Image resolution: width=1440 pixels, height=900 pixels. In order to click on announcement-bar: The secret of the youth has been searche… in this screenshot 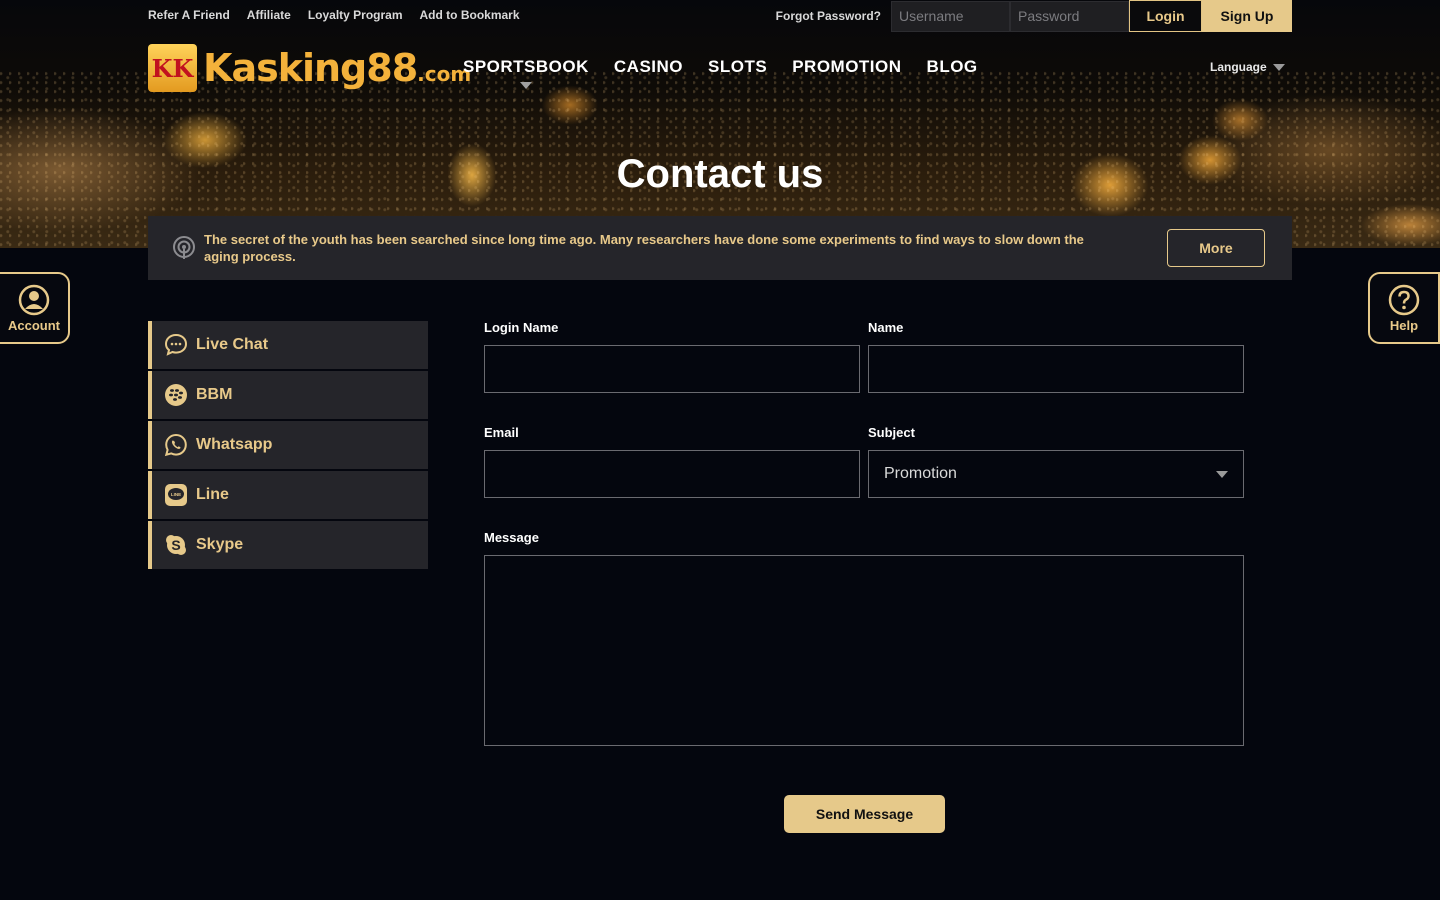, I will do `click(720, 248)`.